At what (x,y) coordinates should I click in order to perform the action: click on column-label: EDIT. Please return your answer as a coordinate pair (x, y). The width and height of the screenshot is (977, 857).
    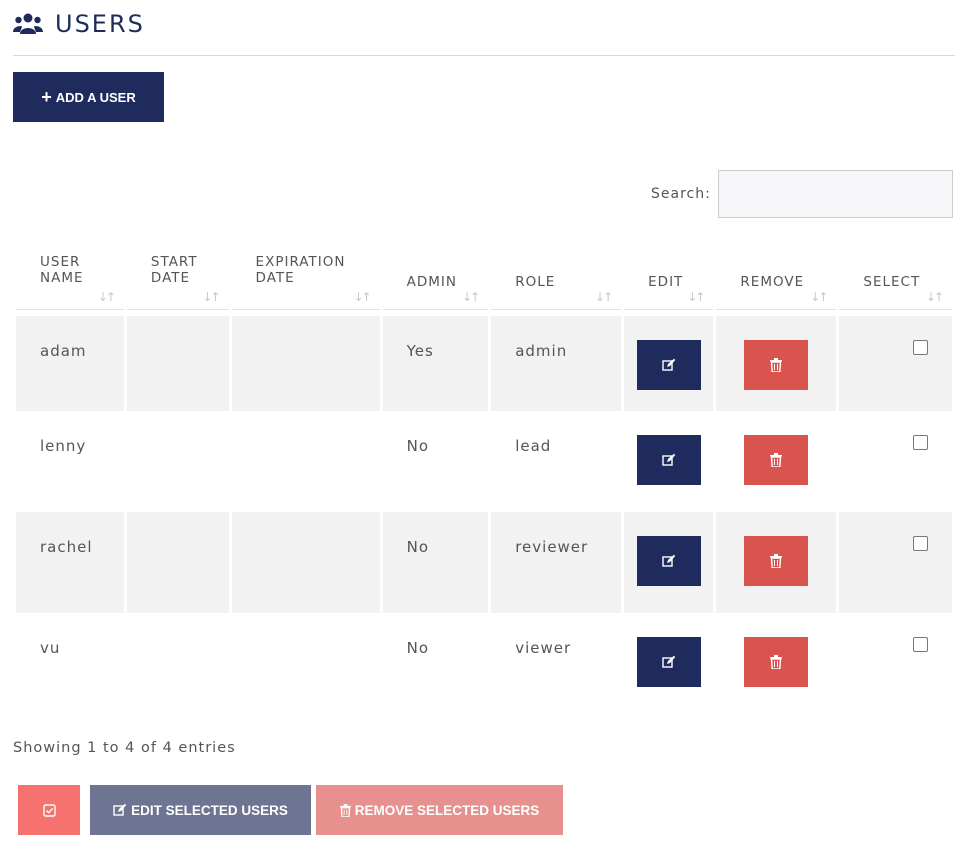
    Looking at the image, I should click on (666, 282).